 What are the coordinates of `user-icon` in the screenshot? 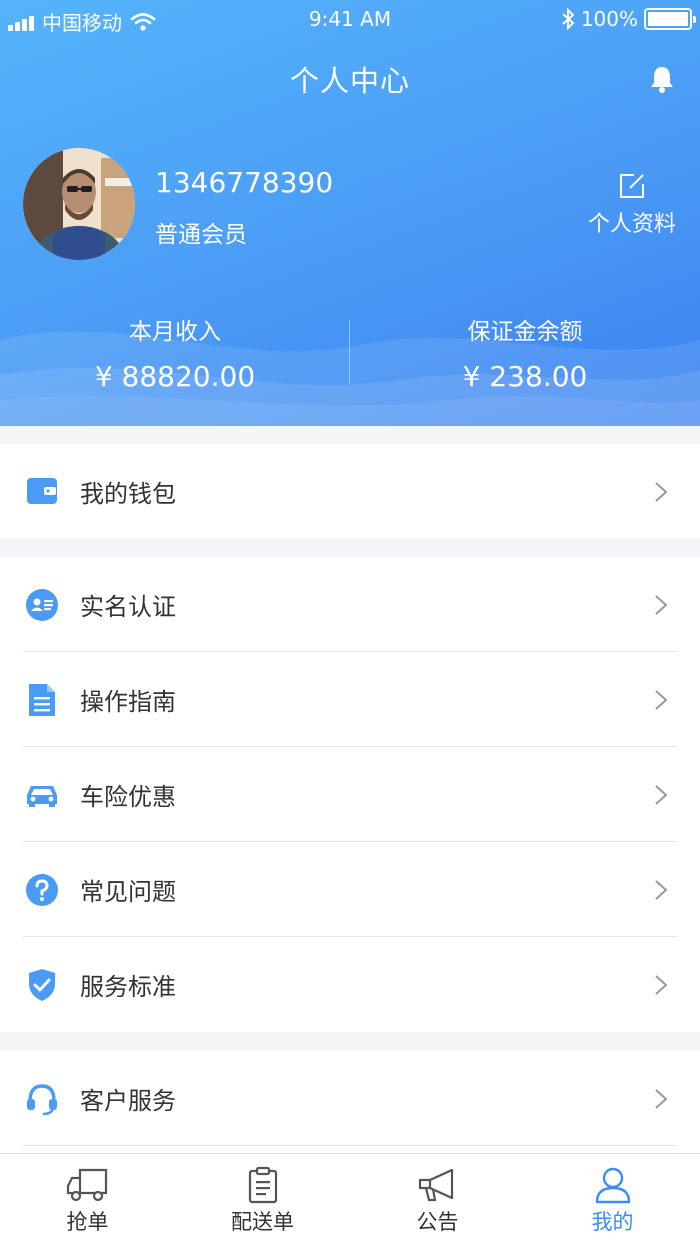 It's located at (612, 1185).